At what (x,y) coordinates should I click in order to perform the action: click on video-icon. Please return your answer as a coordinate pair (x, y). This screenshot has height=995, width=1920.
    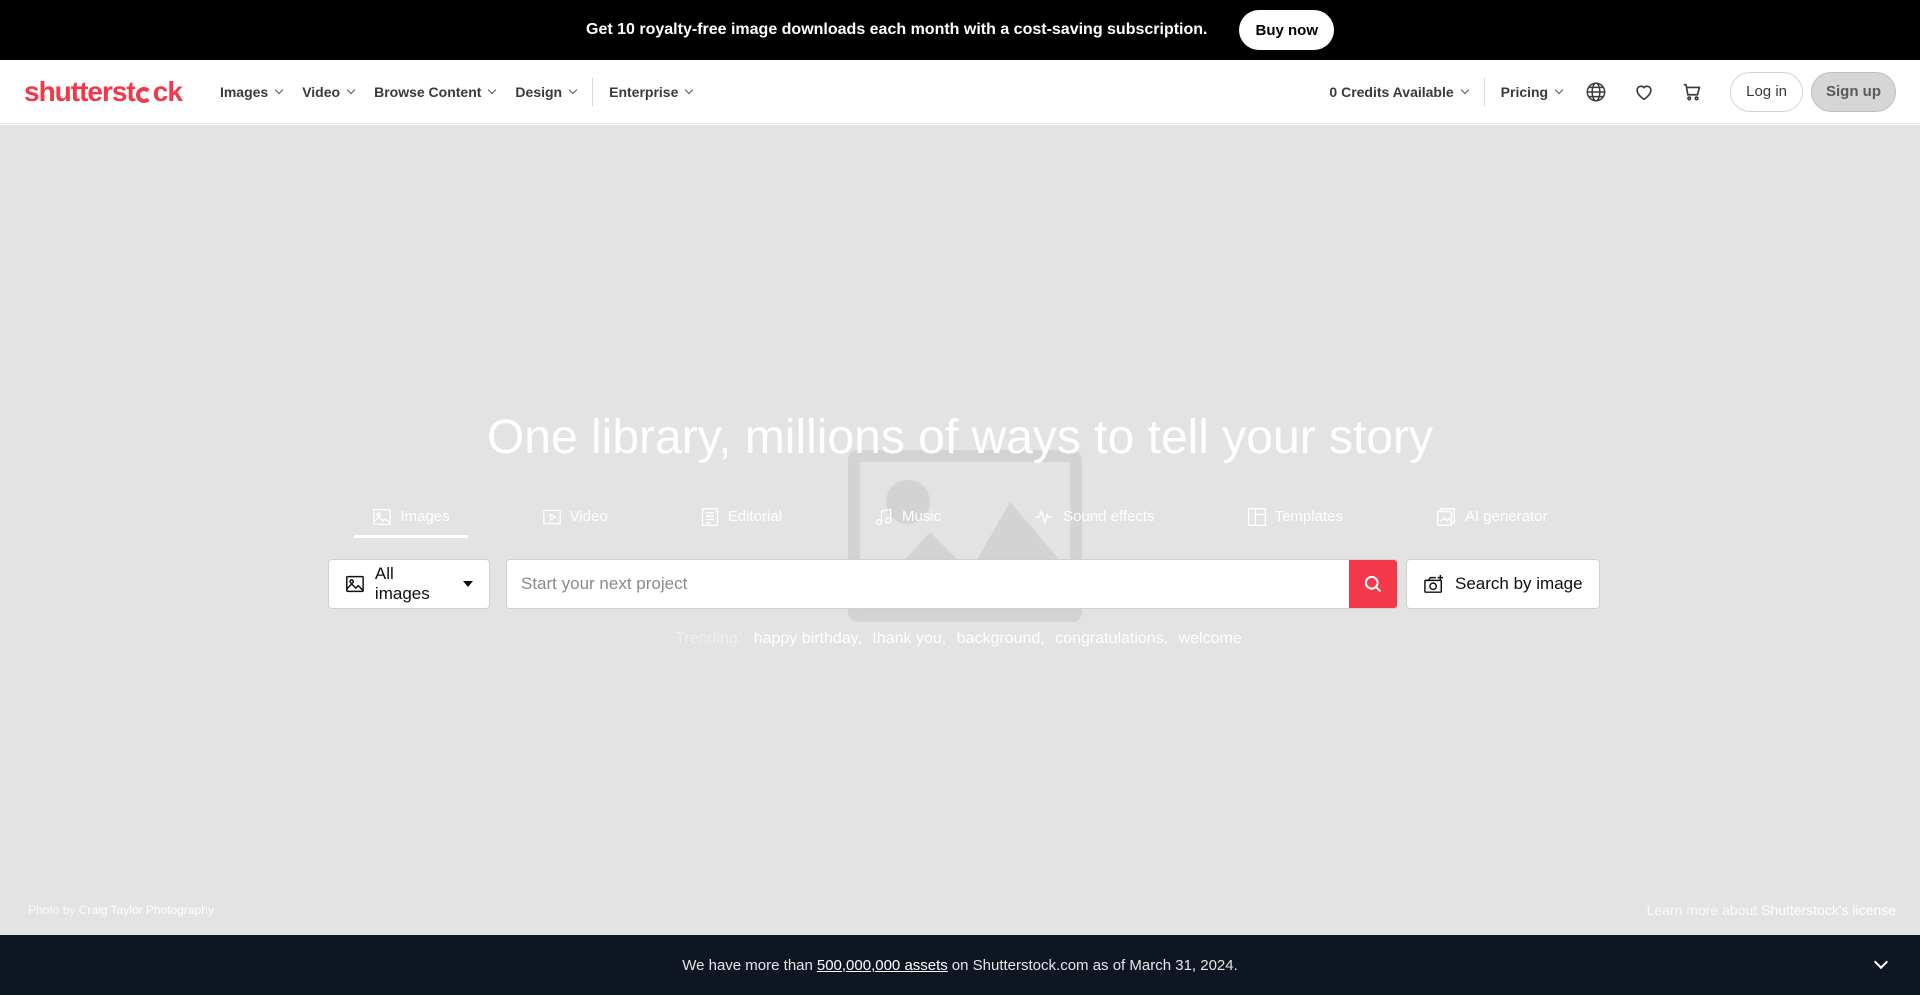
    Looking at the image, I should click on (551, 516).